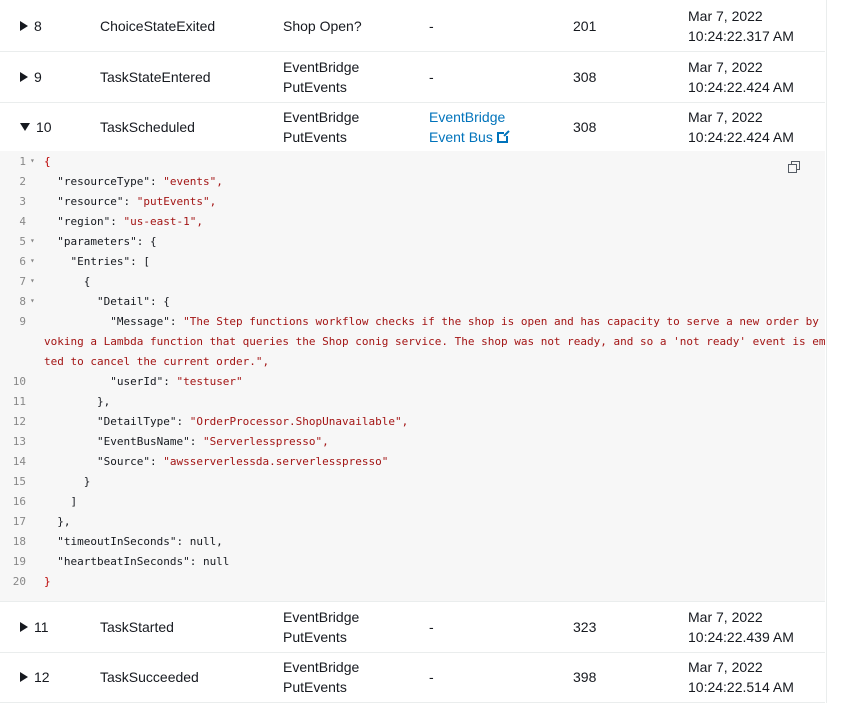  I want to click on timestamp-time: 10:24:22.439 AM, so click(741, 637).